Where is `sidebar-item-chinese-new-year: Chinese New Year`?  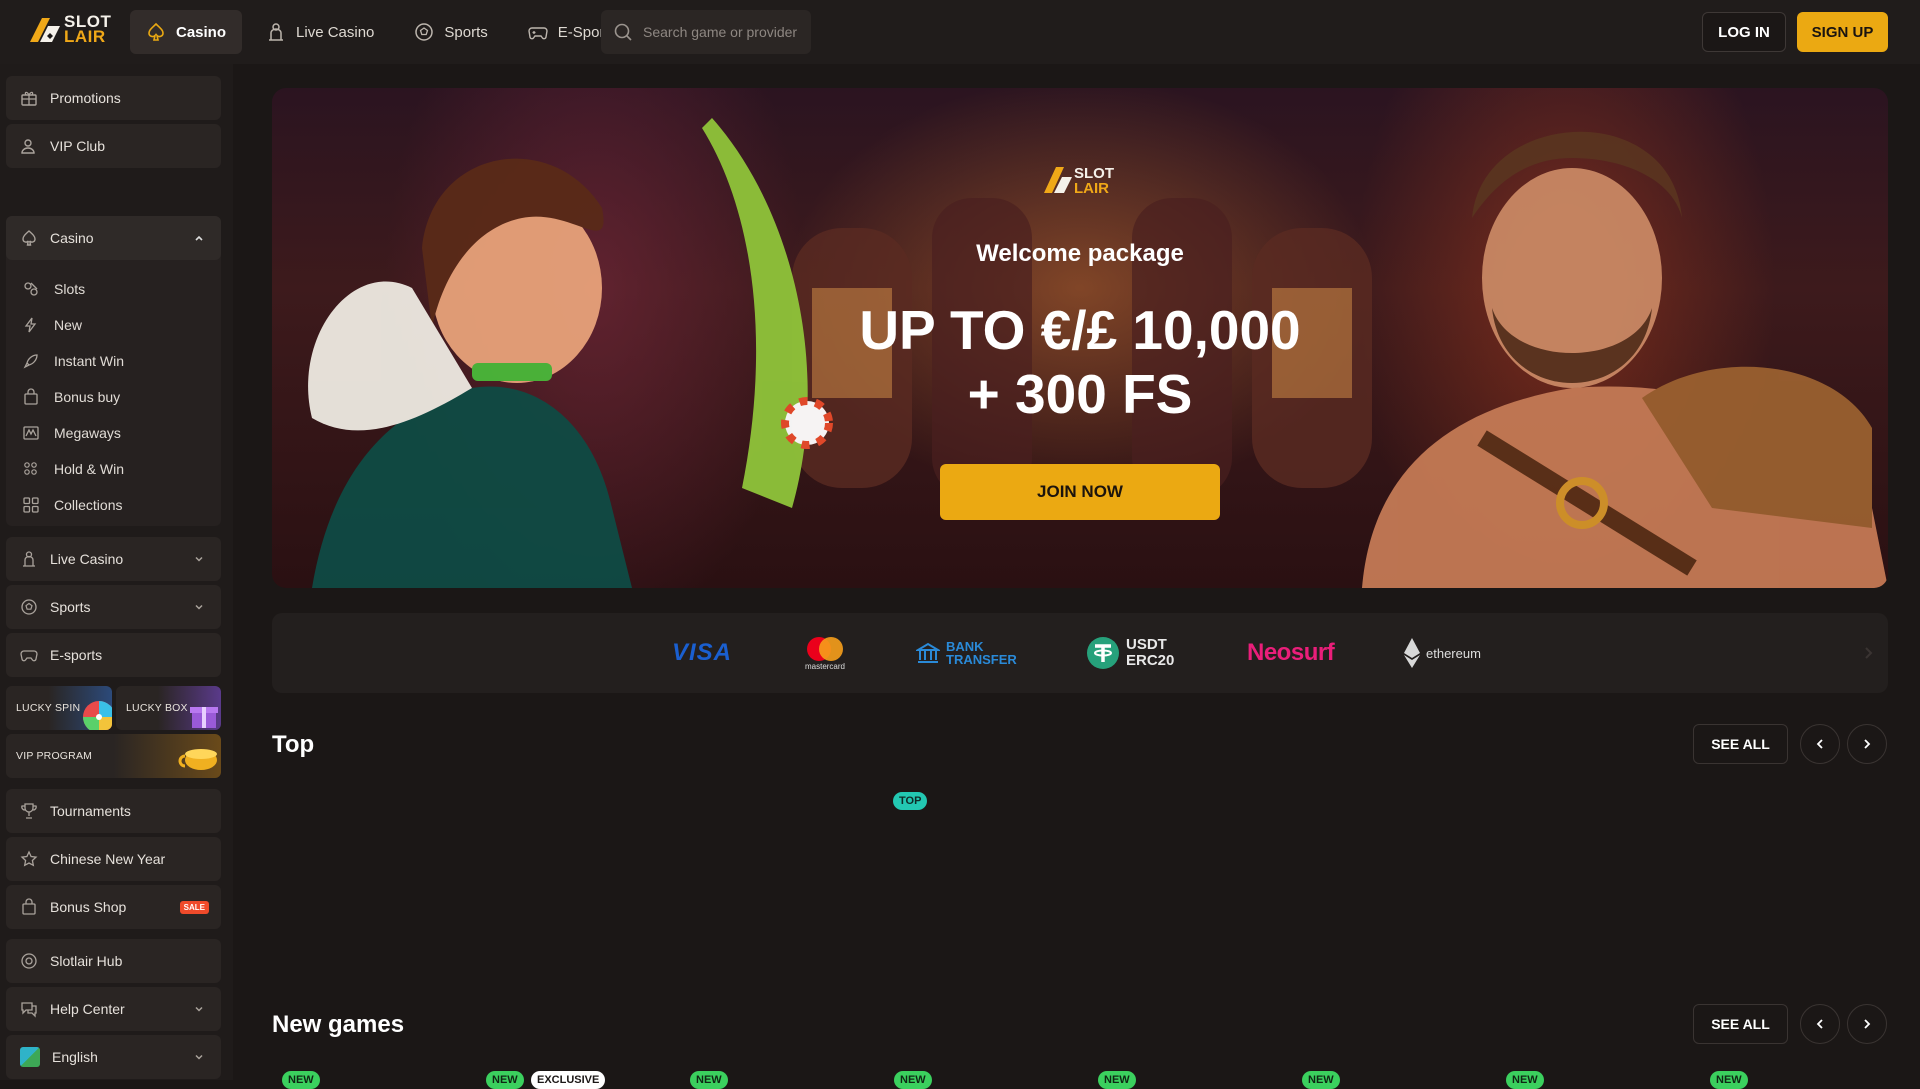 sidebar-item-chinese-new-year: Chinese New Year is located at coordinates (113, 859).